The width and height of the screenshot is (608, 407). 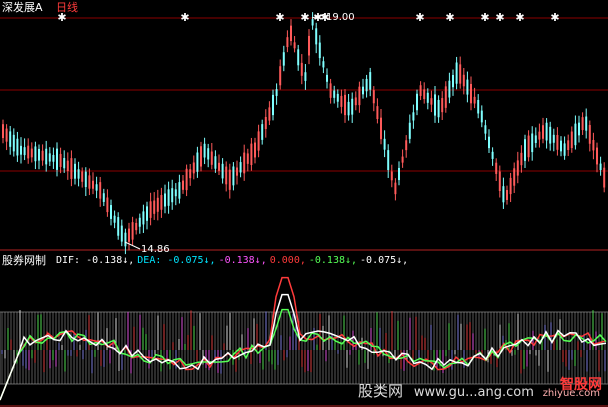 What do you see at coordinates (381, 391) in the screenshot?
I see `watermark-site1: 股类网` at bounding box center [381, 391].